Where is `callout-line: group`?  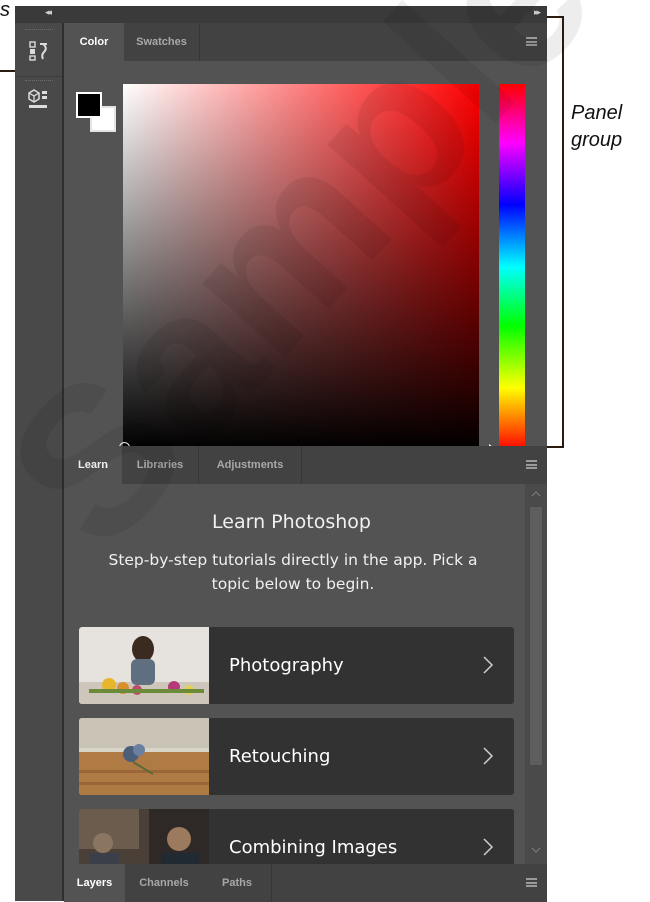
callout-line: group is located at coordinates (597, 140).